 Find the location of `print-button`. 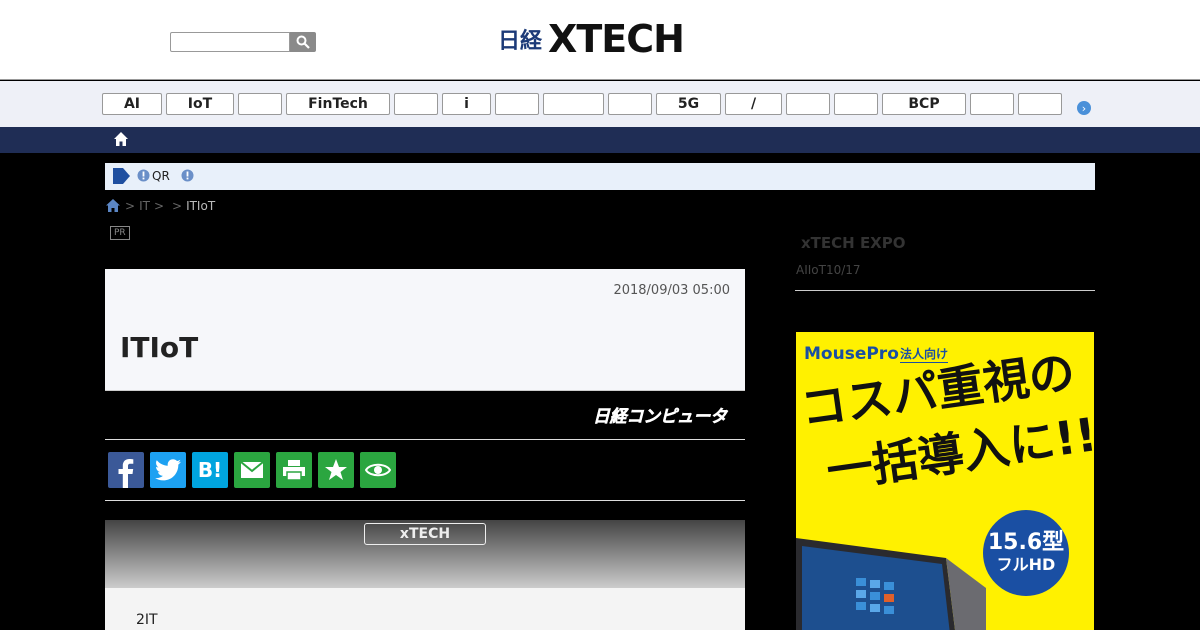

print-button is located at coordinates (294, 470).